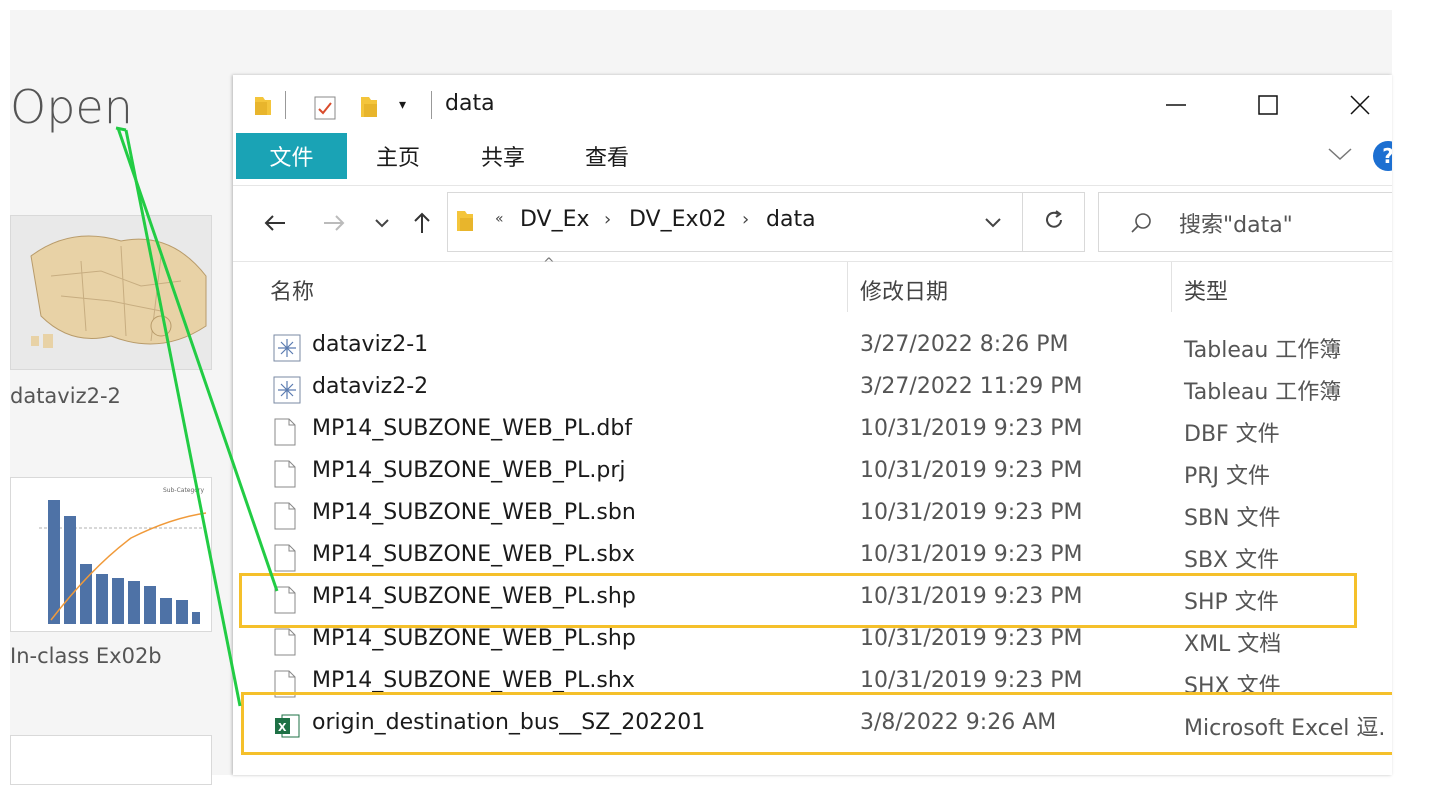  I want to click on annotation-arrows, so click(197, 416).